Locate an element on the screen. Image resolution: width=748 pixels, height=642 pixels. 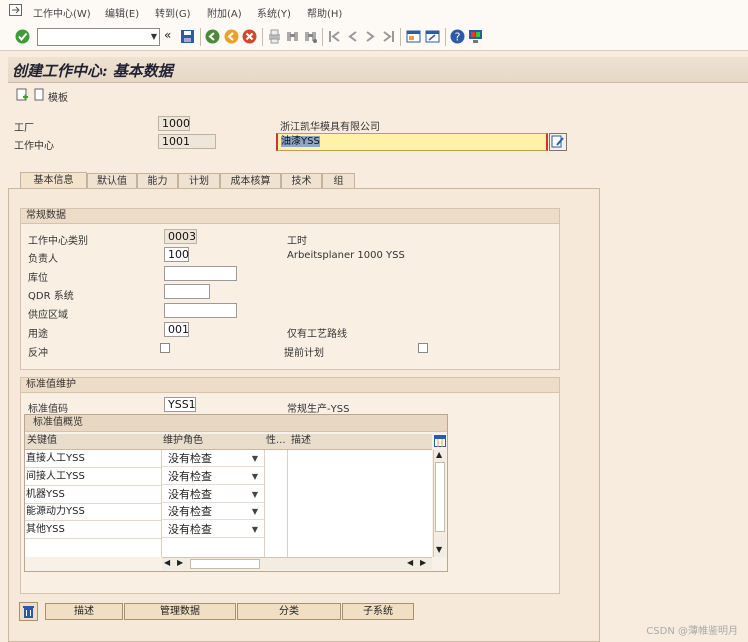
tab-group: 组 is located at coordinates (338, 181).